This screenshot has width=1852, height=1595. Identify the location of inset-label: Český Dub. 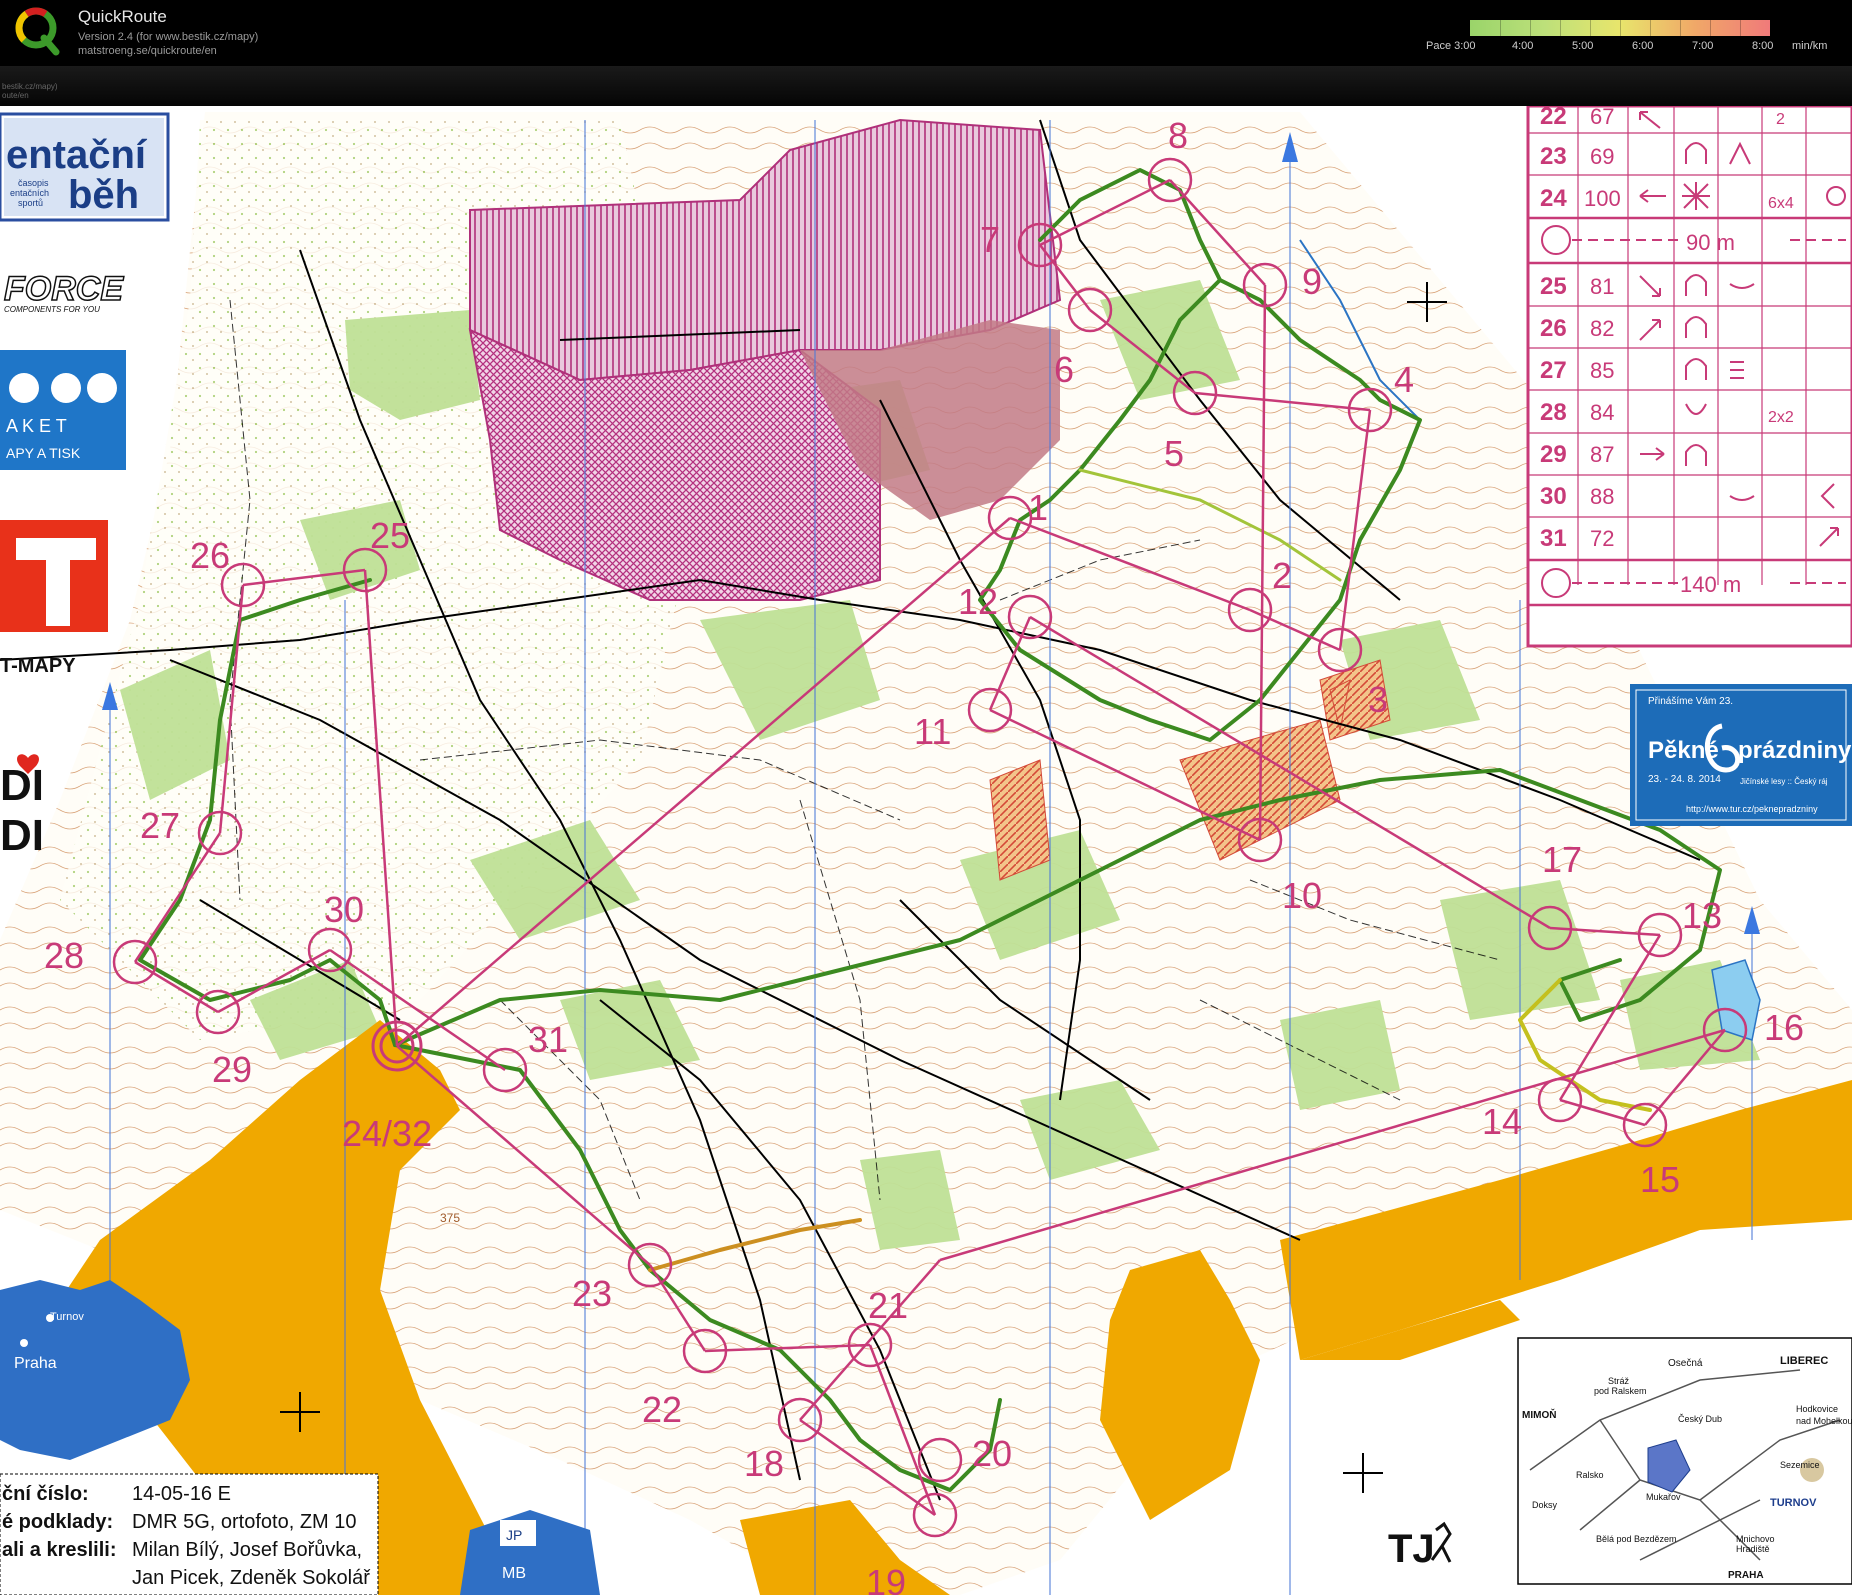
(1700, 1419).